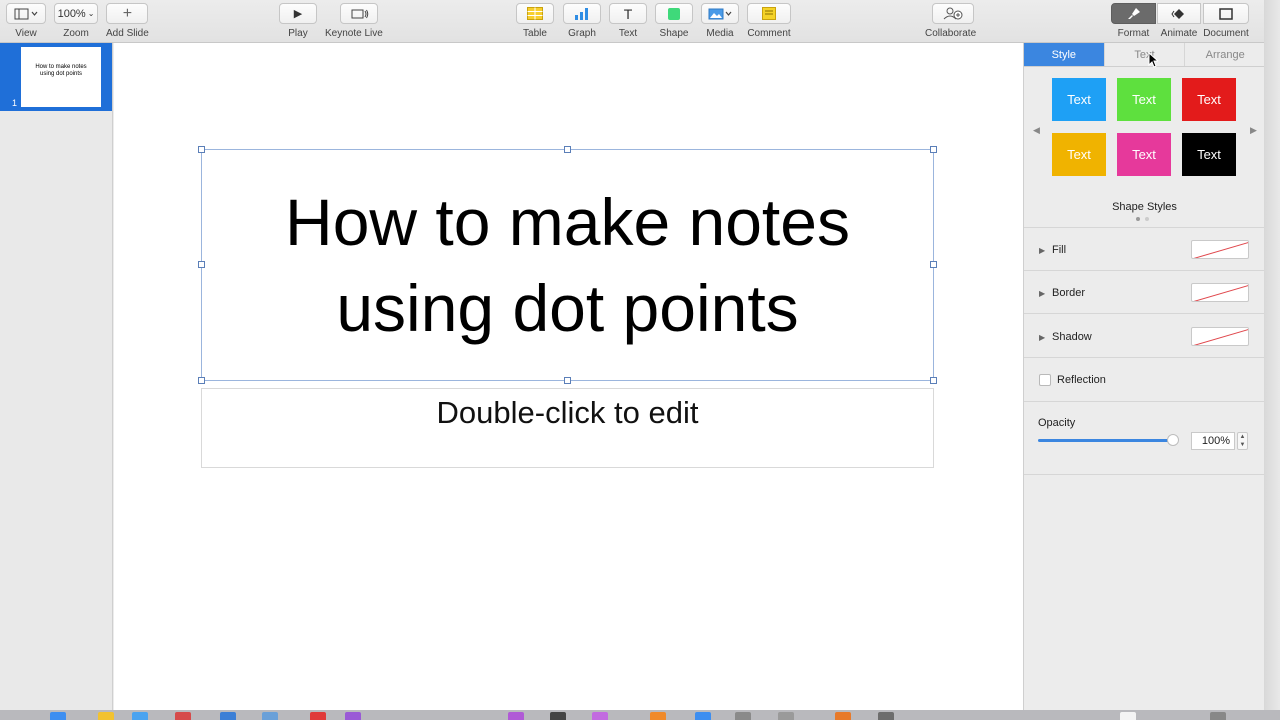  Describe the element at coordinates (1079, 154) in the screenshot. I see `shape-style-yellow: Text` at that location.